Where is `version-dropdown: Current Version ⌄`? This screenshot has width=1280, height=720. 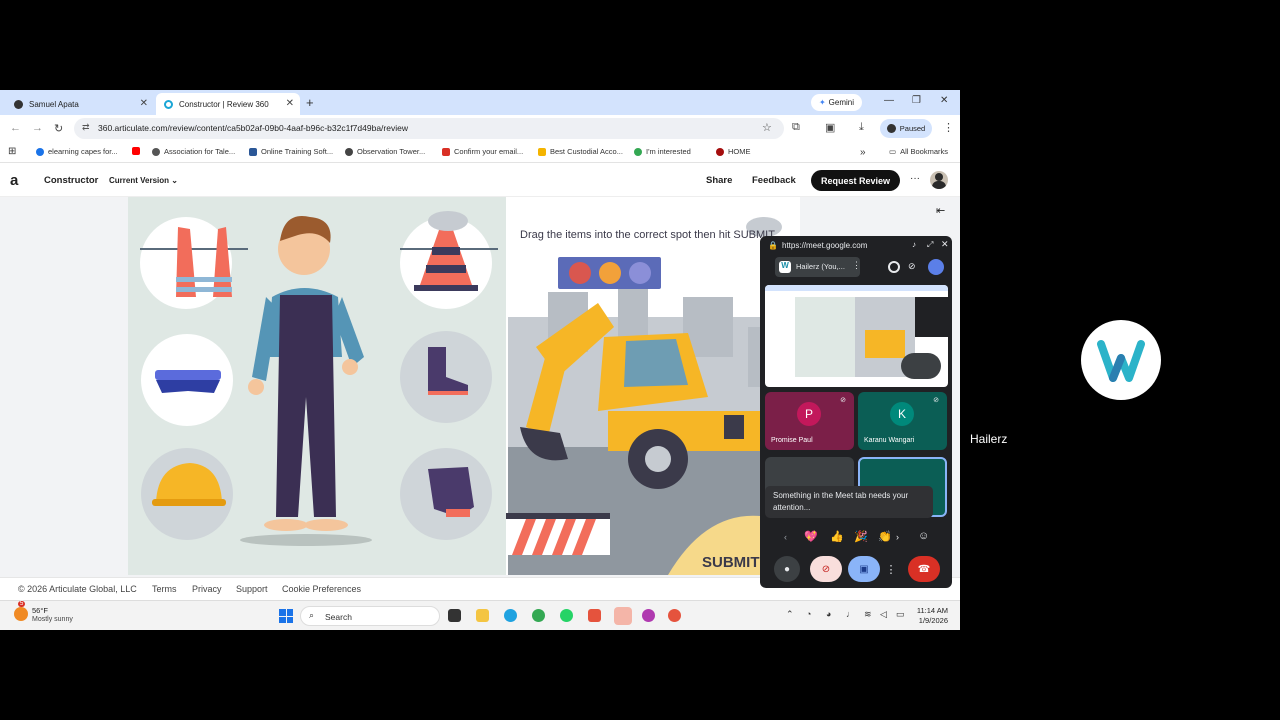
version-dropdown: Current Version ⌄ is located at coordinates (143, 180).